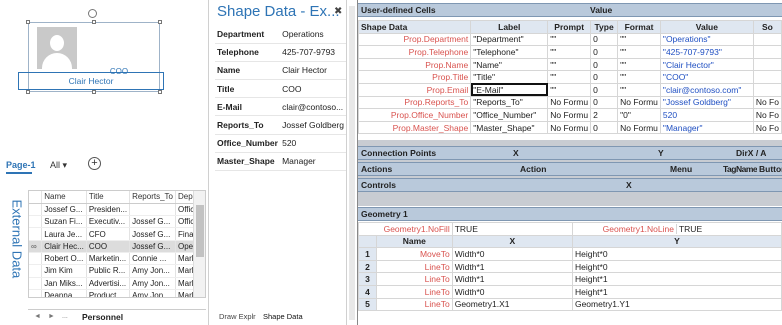 This screenshot has width=782, height=325. What do you see at coordinates (108, 234) in the screenshot?
I see `table-cell: CFO` at bounding box center [108, 234].